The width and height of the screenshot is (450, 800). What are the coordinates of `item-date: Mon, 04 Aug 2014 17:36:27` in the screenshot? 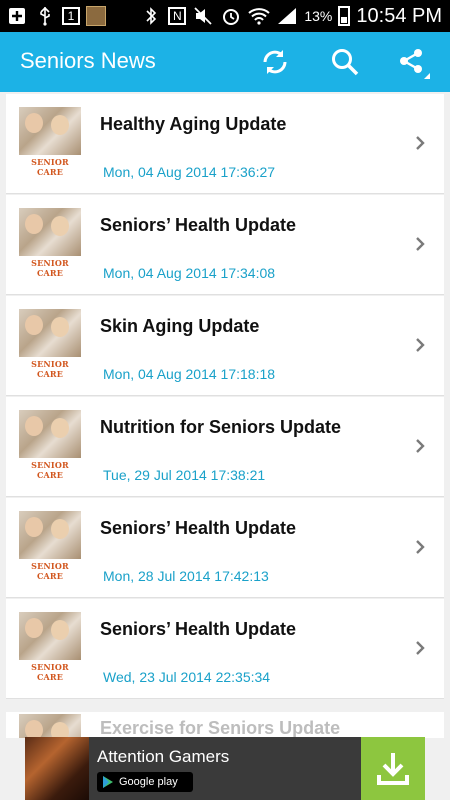 It's located at (189, 172).